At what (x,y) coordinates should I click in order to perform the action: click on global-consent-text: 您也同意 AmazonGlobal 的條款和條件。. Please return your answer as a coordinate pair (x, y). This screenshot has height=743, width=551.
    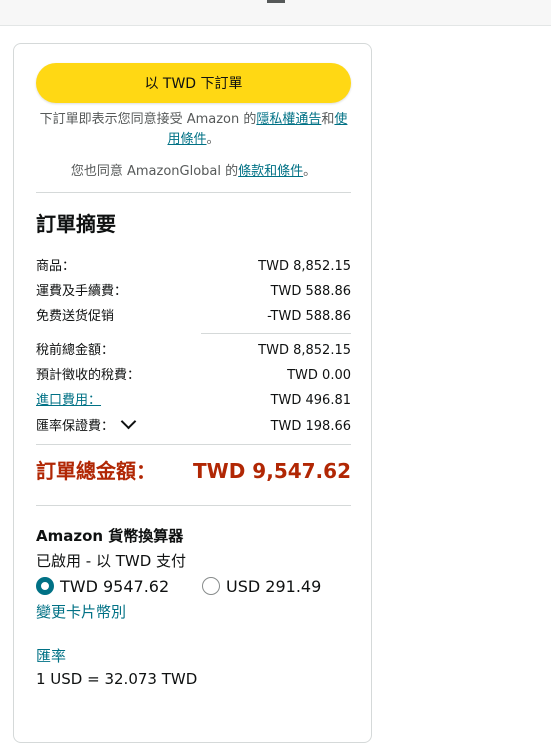
    Looking at the image, I should click on (193, 172).